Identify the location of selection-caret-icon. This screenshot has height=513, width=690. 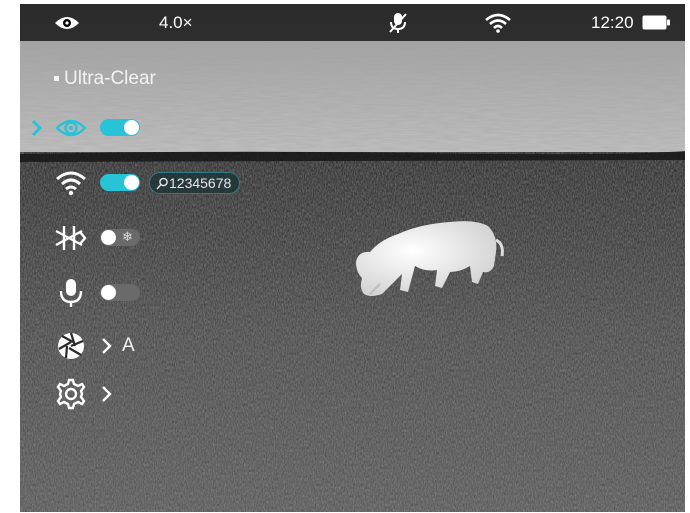
(37, 128).